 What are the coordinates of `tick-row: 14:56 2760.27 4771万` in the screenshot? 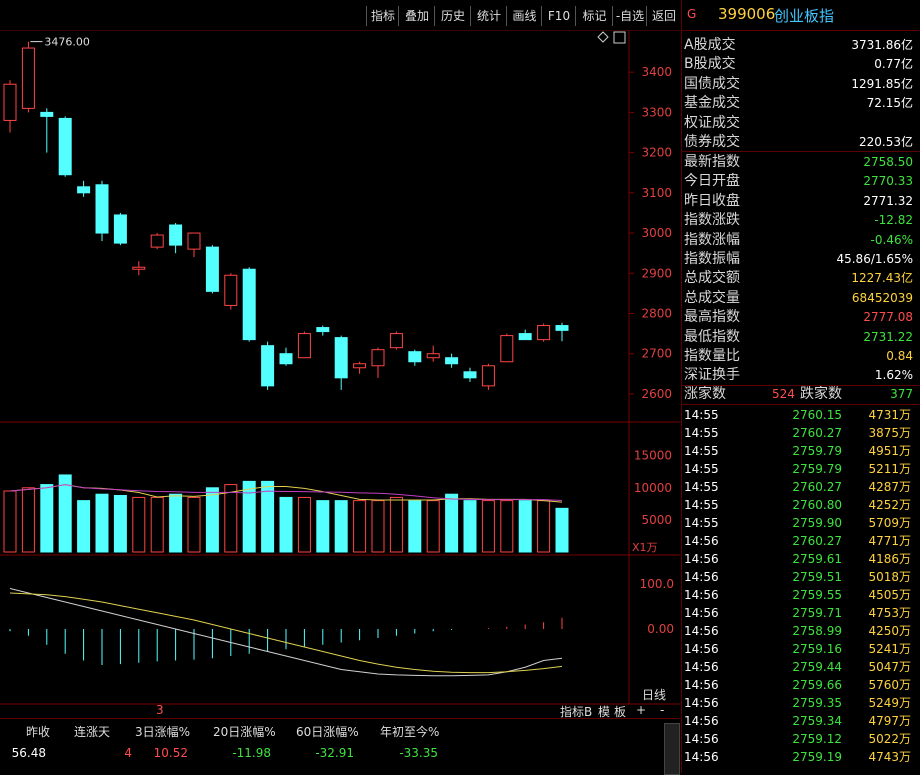 It's located at (799, 541).